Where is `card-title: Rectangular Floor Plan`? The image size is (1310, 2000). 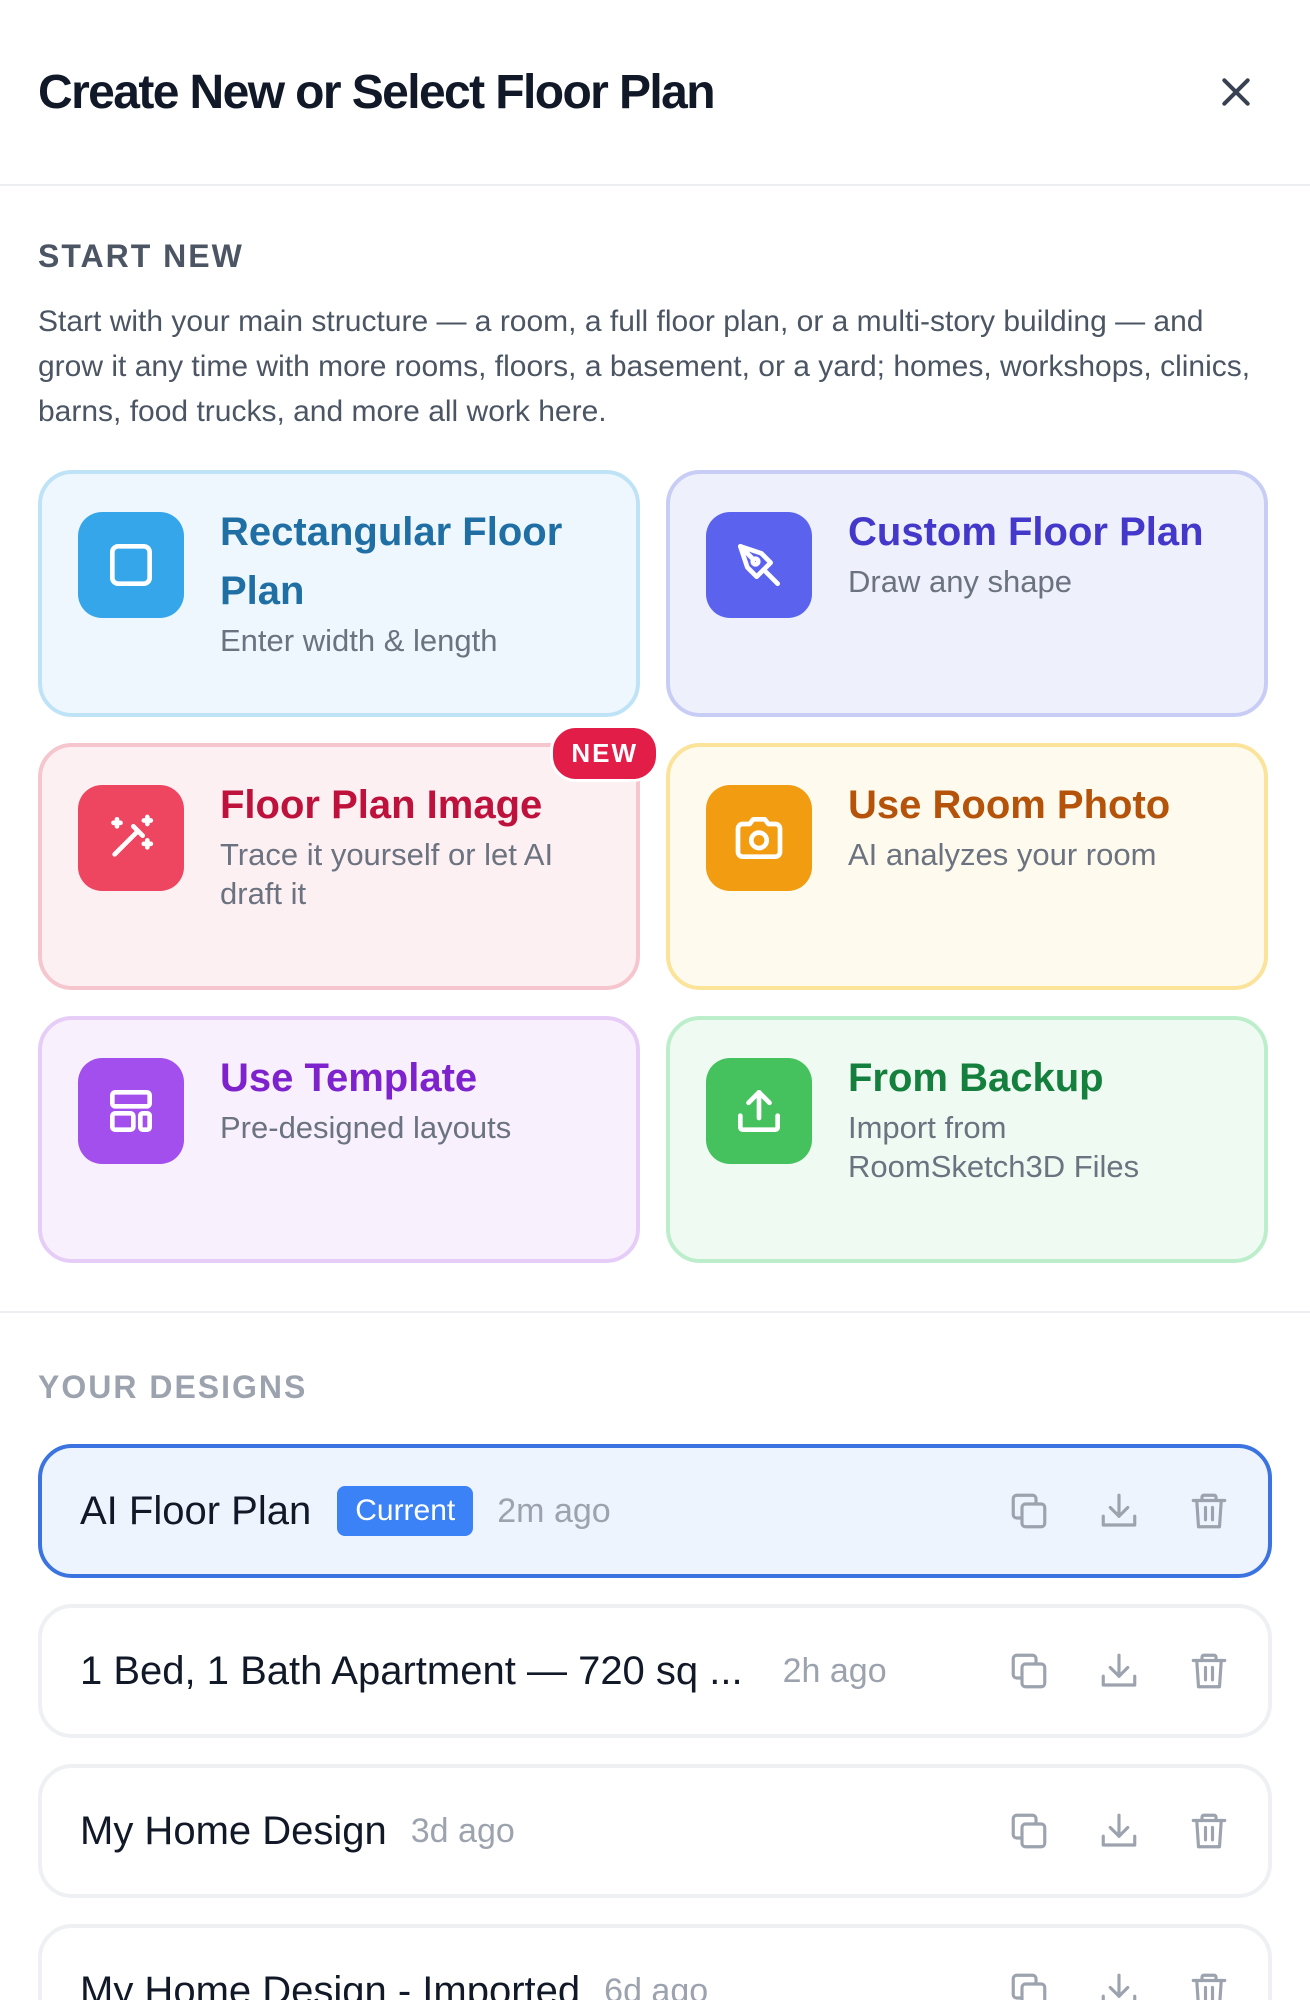
card-title: Rectangular Floor Plan is located at coordinates (391, 561).